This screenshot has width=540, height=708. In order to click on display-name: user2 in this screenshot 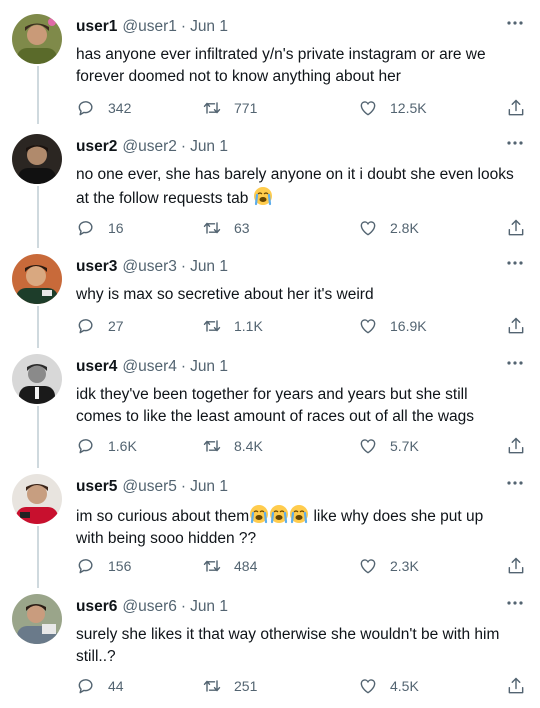, I will do `click(96, 147)`.